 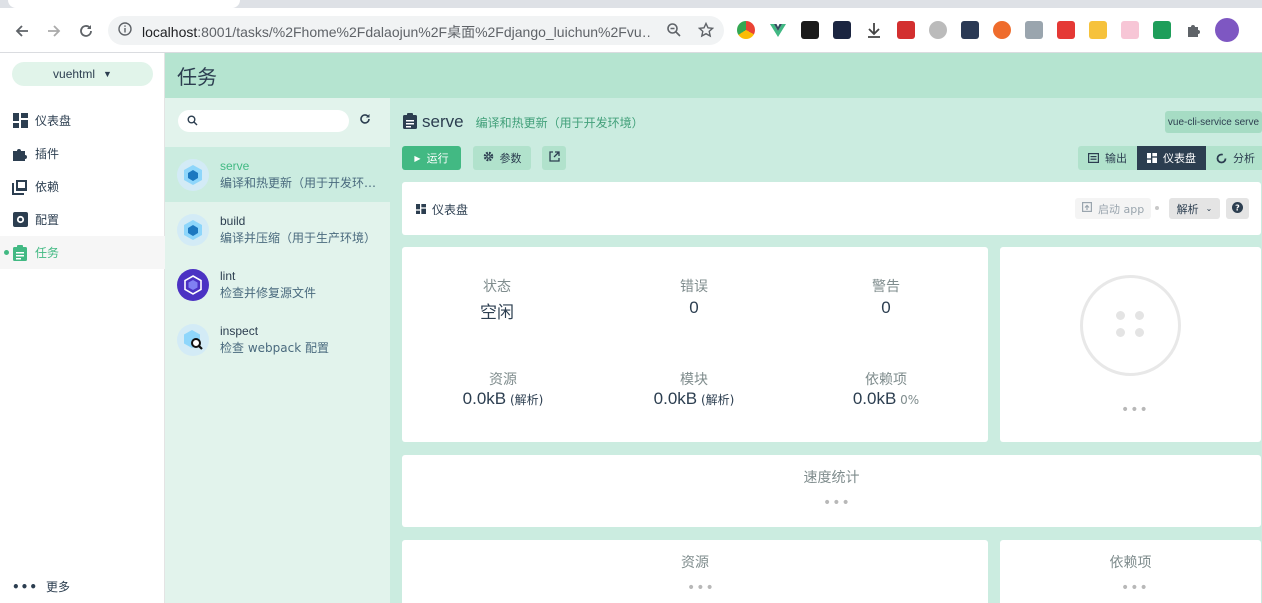 What do you see at coordinates (20, 154) in the screenshot?
I see `puzzle-icon` at bounding box center [20, 154].